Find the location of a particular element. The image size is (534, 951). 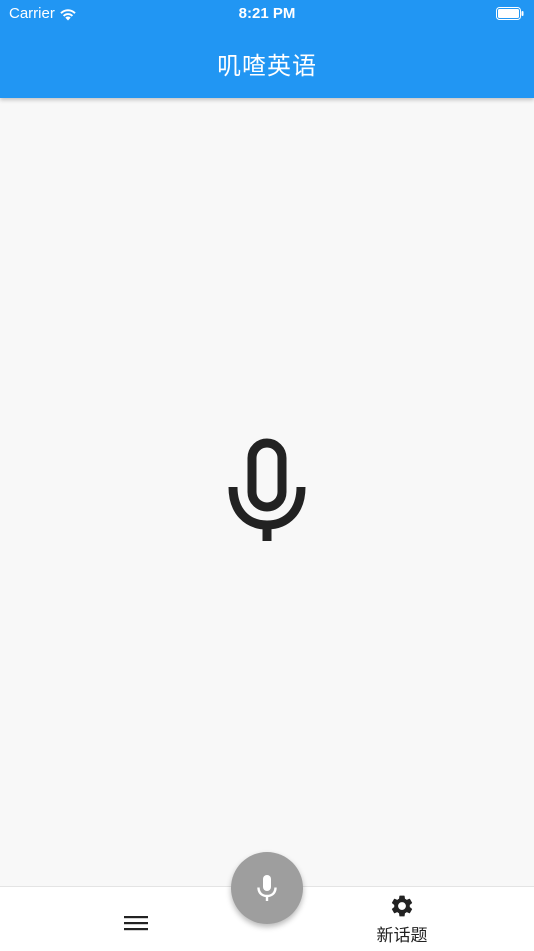

app-bar: Carrier 8:21 PM 叽喳英语 is located at coordinates (267, 49).